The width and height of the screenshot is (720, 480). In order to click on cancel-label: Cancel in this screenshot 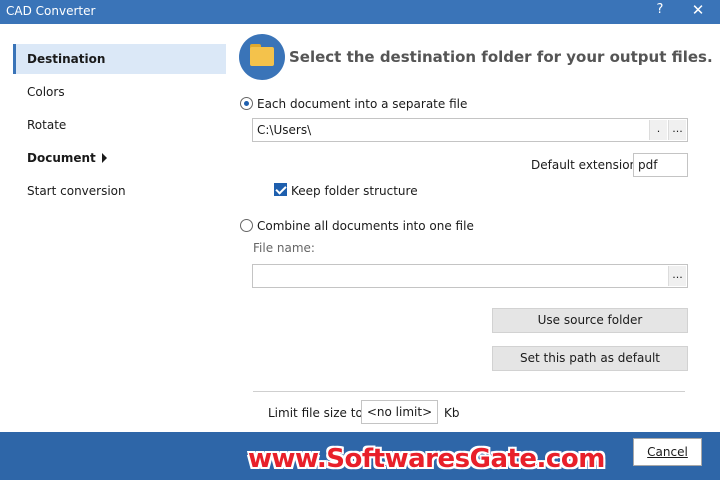, I will do `click(667, 452)`.